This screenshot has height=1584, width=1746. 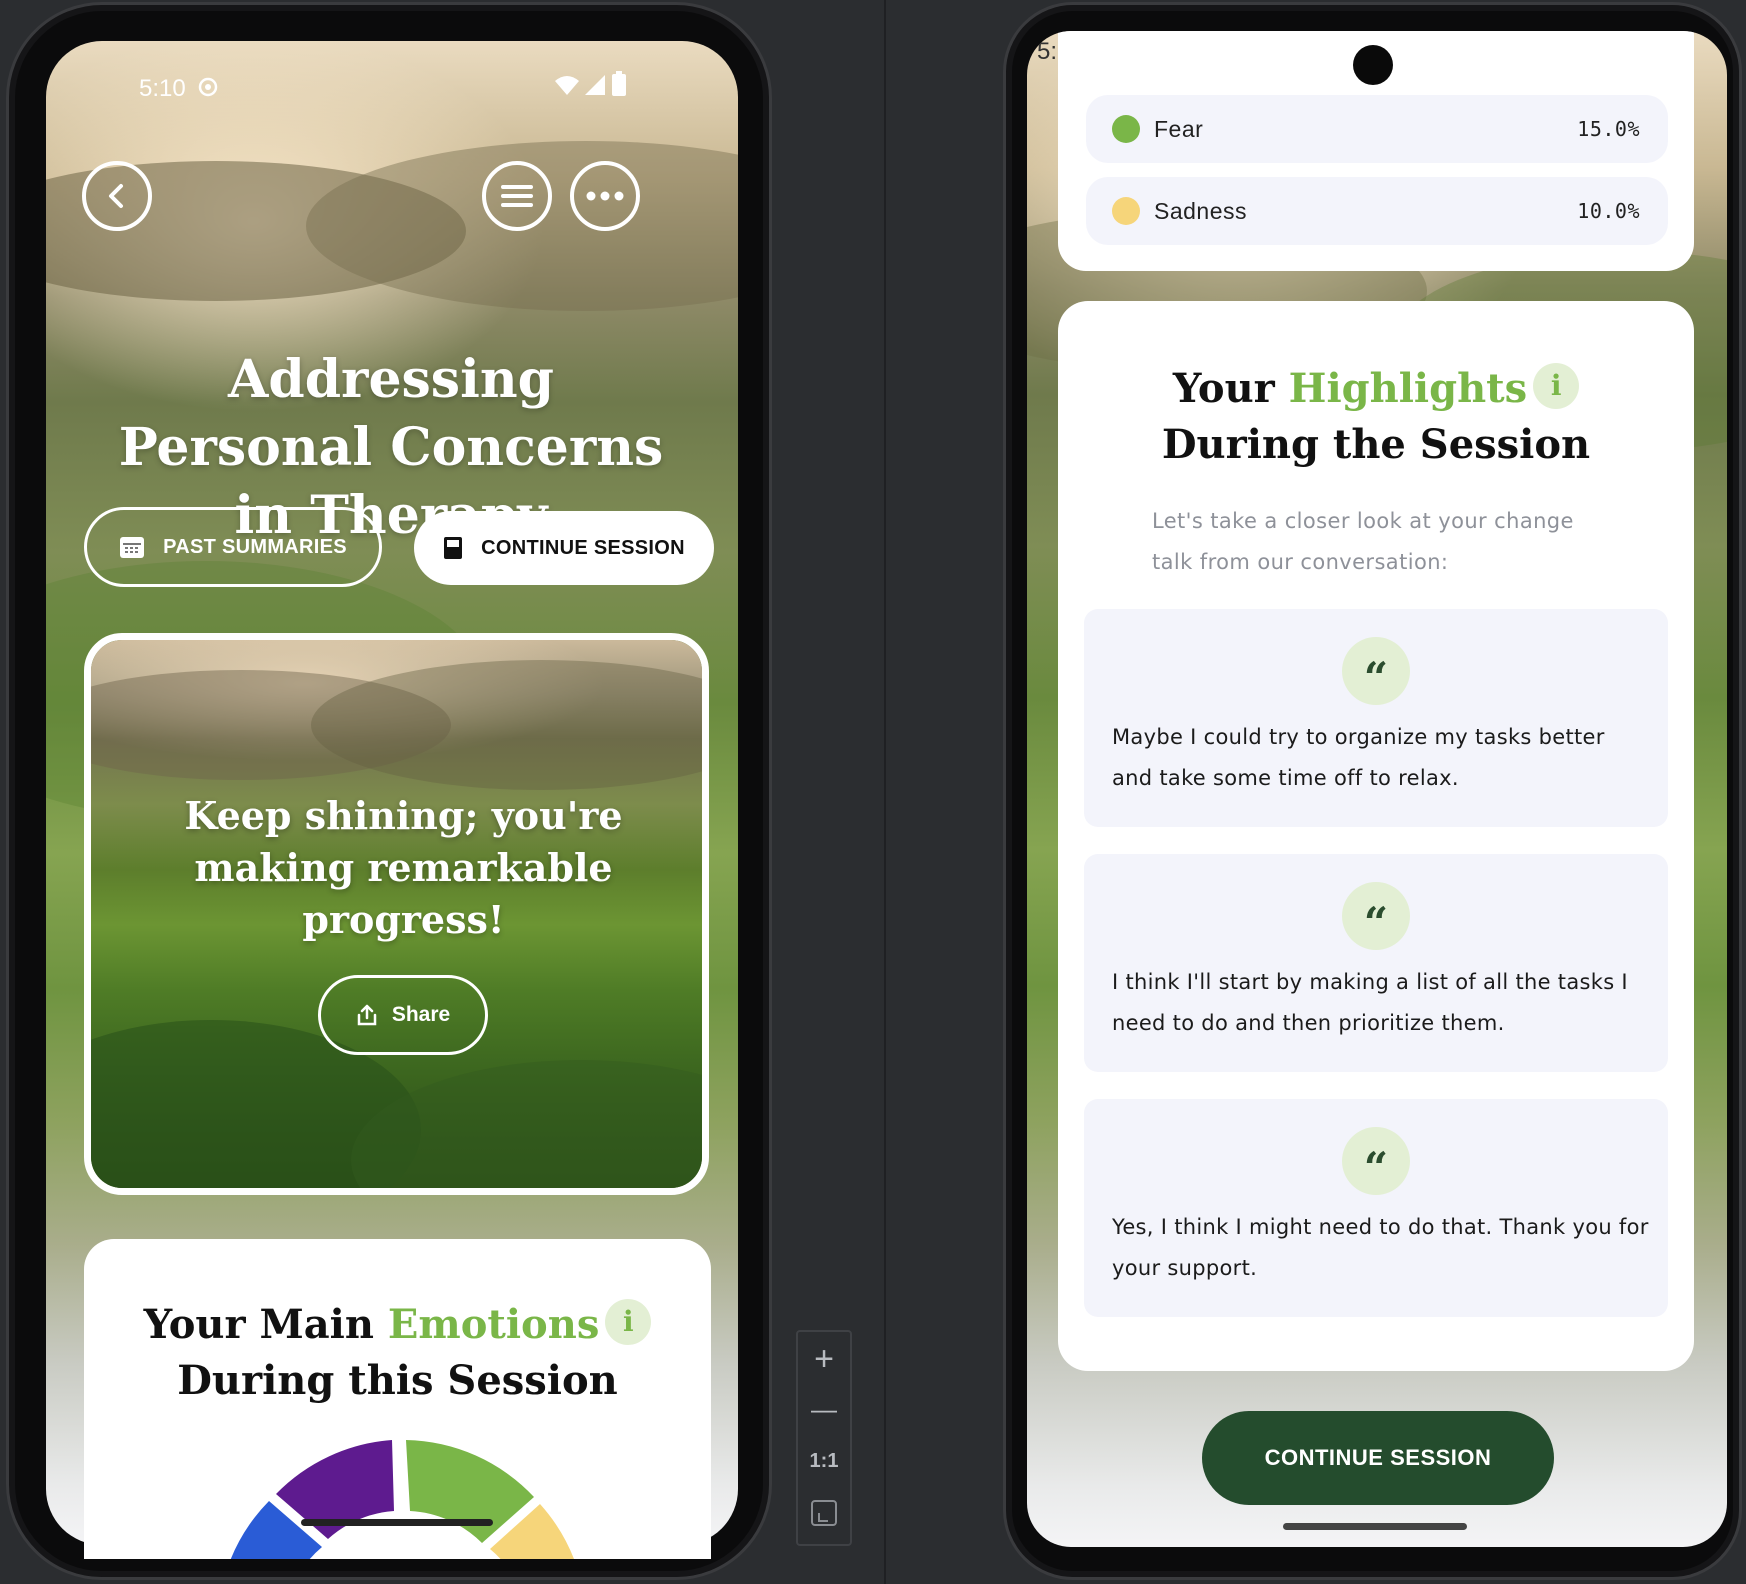 What do you see at coordinates (1376, 444) in the screenshot?
I see `highlights-heading-line2: During the Session` at bounding box center [1376, 444].